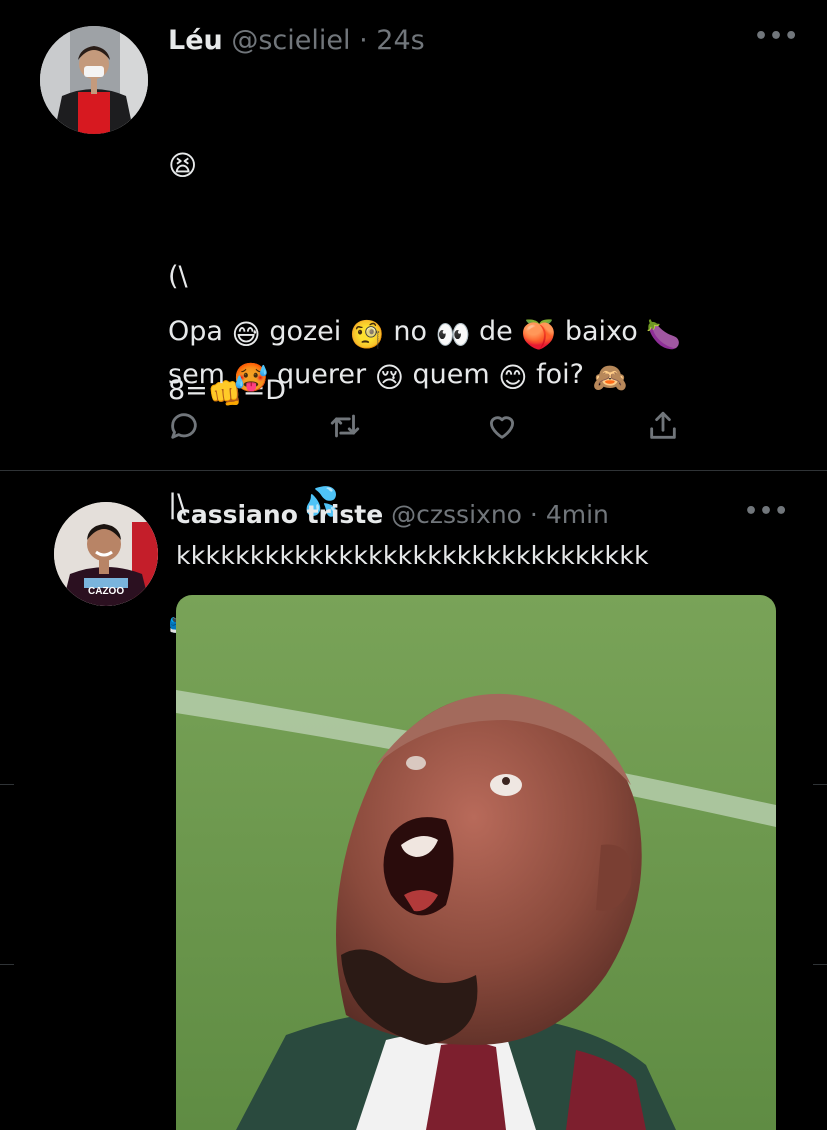 The width and height of the screenshot is (827, 1130). Describe the element at coordinates (513, 377) in the screenshot. I see `smiling-face-emoji: 😊` at that location.